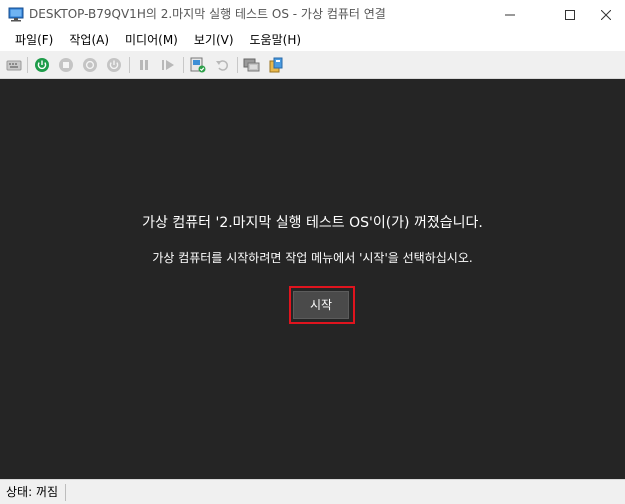  I want to click on menu-action: 작업(A), so click(89, 40).